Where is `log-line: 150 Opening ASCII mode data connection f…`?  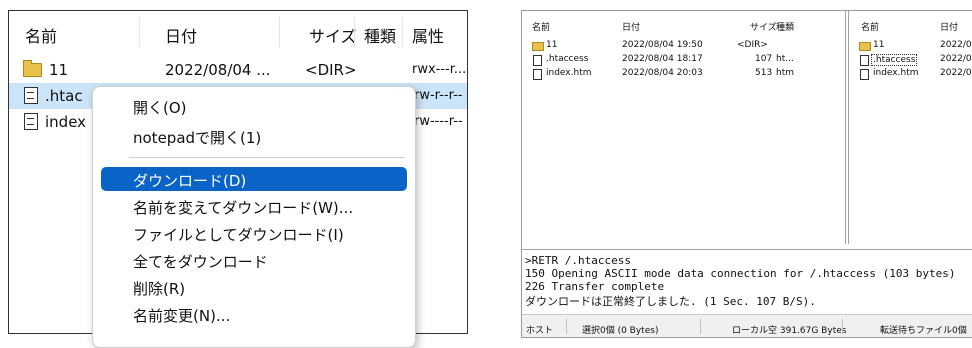
log-line: 150 Opening ASCII mode data connection f… is located at coordinates (740, 273).